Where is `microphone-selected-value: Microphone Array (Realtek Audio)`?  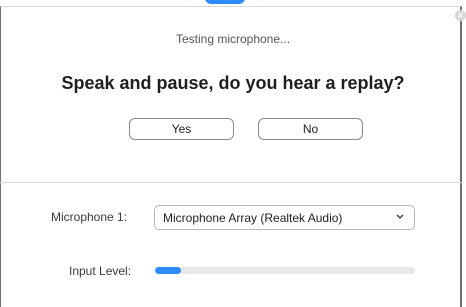
microphone-selected-value: Microphone Array (Realtek Audio) is located at coordinates (253, 218).